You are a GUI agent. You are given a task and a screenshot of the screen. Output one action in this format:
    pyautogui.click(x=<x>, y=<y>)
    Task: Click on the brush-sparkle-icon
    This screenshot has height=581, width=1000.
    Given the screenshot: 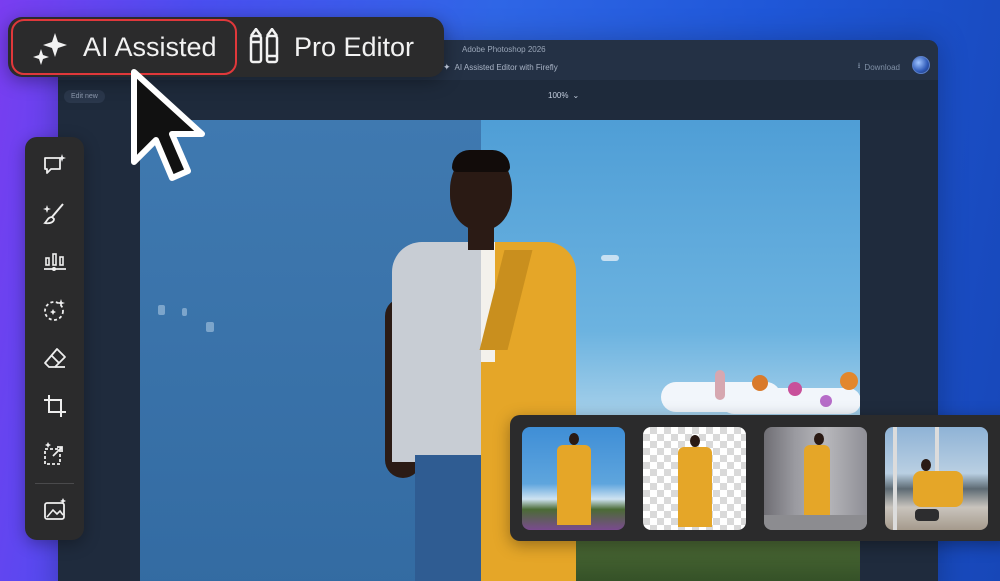 What is the action you would take?
    pyautogui.click(x=55, y=214)
    